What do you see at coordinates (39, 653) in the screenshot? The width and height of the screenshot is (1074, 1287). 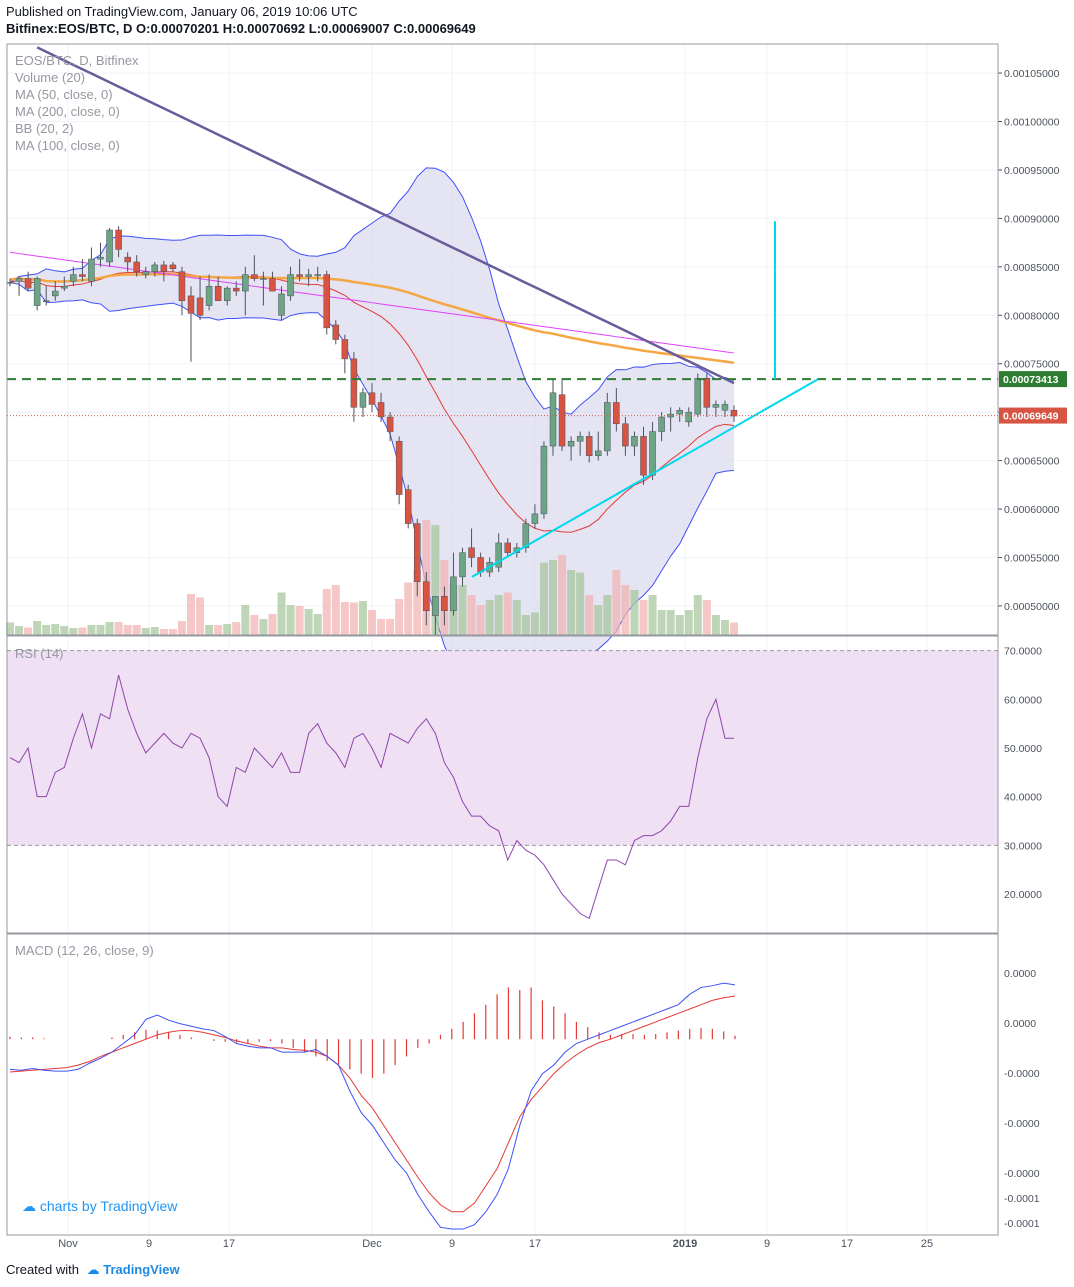 I see `legend-rsi: RSI (14)` at bounding box center [39, 653].